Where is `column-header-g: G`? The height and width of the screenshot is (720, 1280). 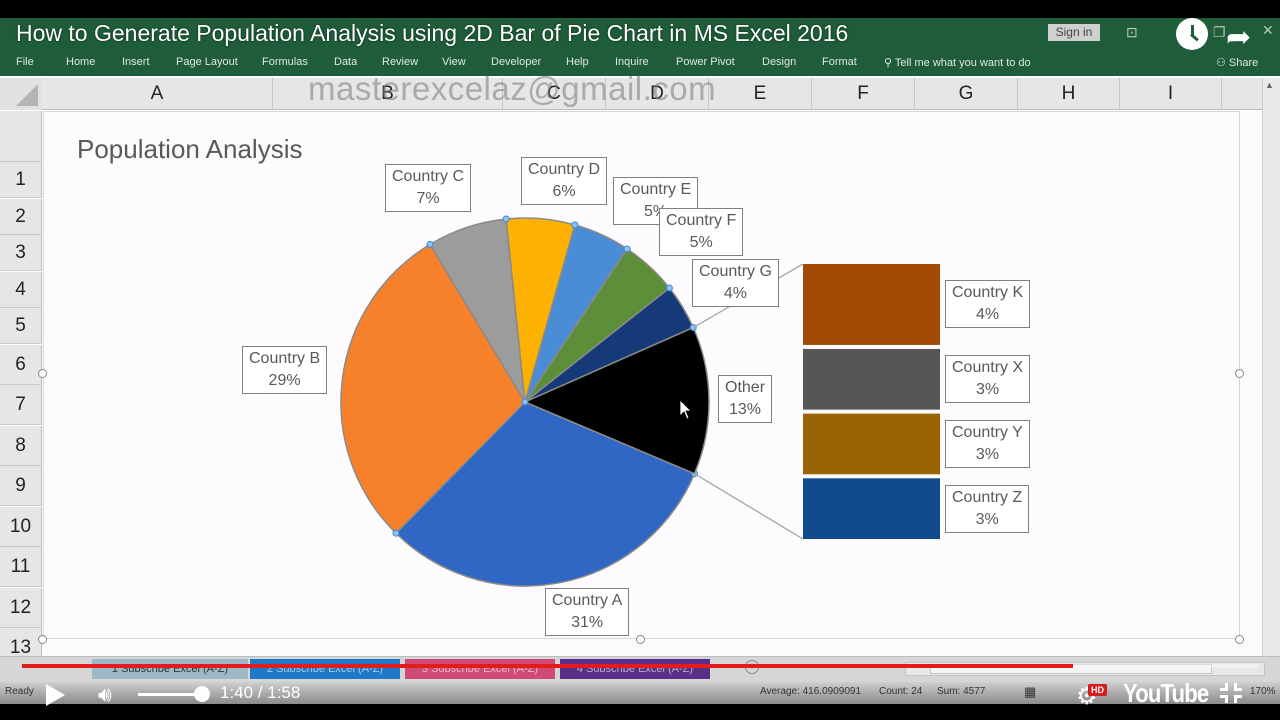
column-header-g: G is located at coordinates (966, 94).